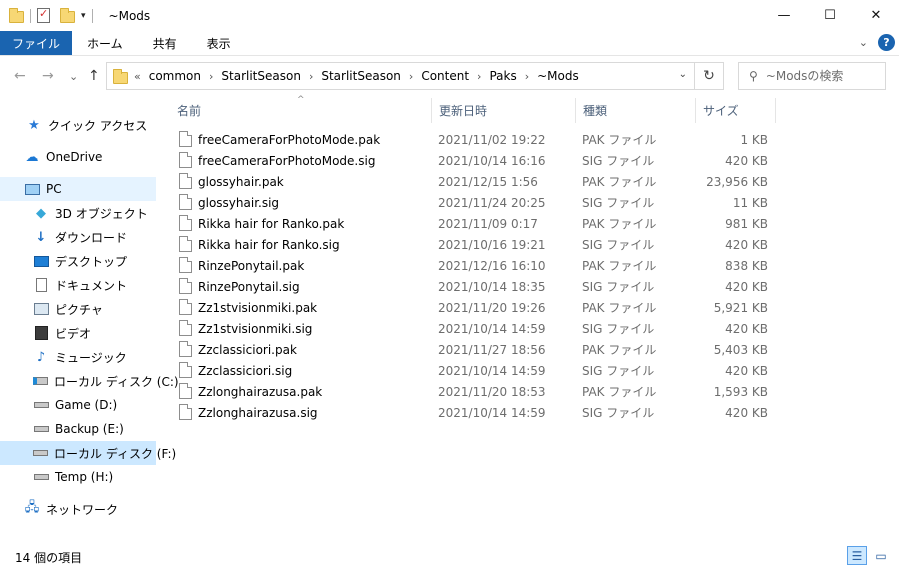  I want to click on new-folder-icon, so click(67, 15).